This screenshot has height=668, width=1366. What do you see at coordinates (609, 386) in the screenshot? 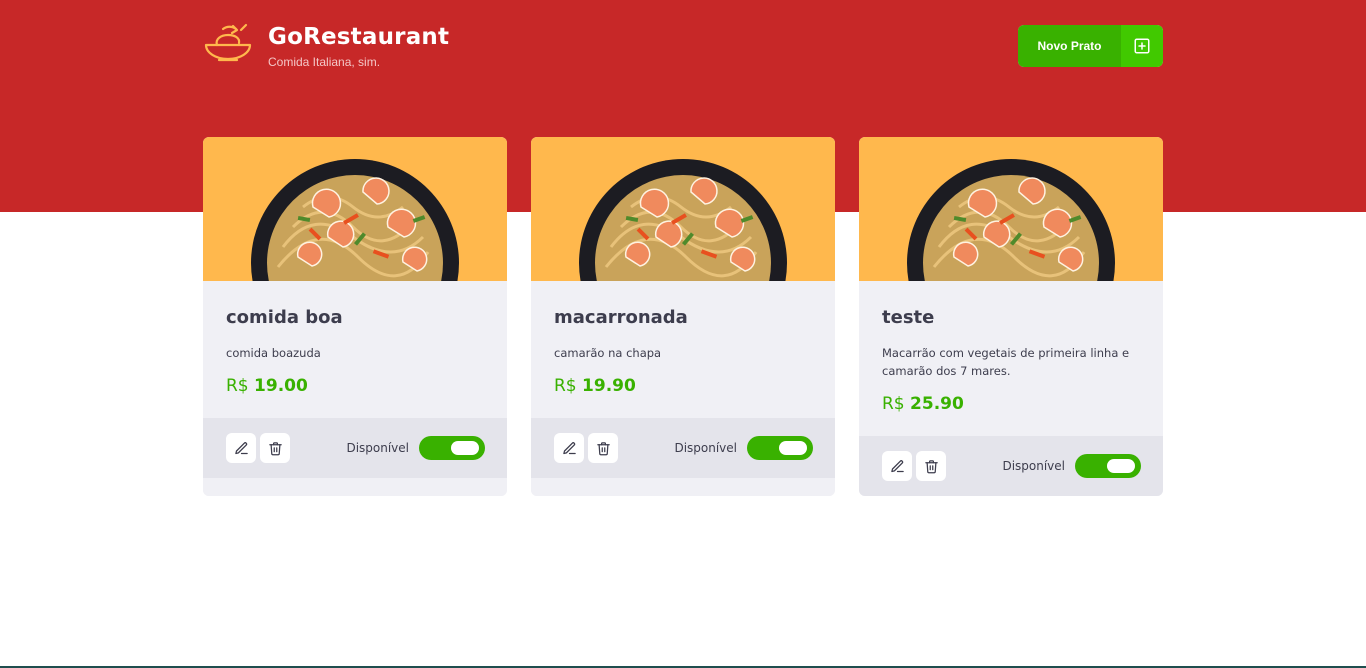
I see `price-value: 19.90` at bounding box center [609, 386].